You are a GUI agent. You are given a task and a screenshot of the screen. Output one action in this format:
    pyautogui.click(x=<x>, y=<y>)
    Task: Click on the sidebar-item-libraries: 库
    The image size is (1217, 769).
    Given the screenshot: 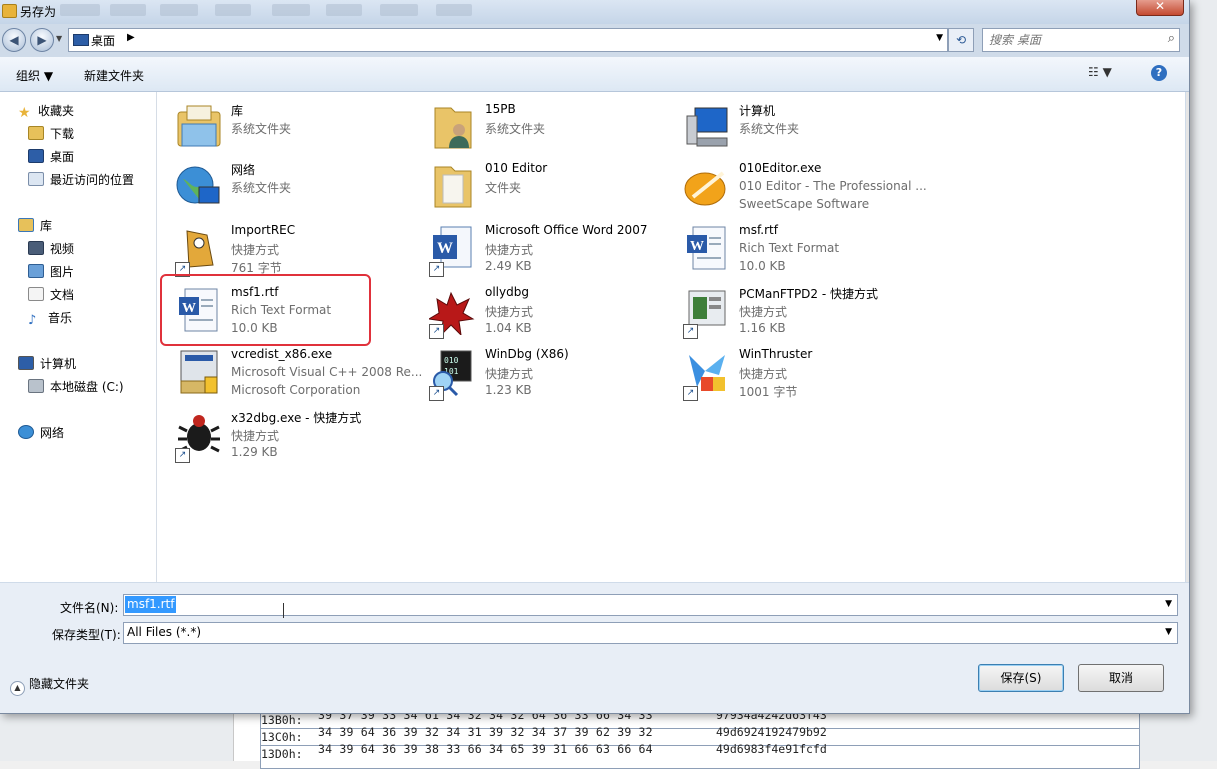 What is the action you would take?
    pyautogui.click(x=35, y=226)
    